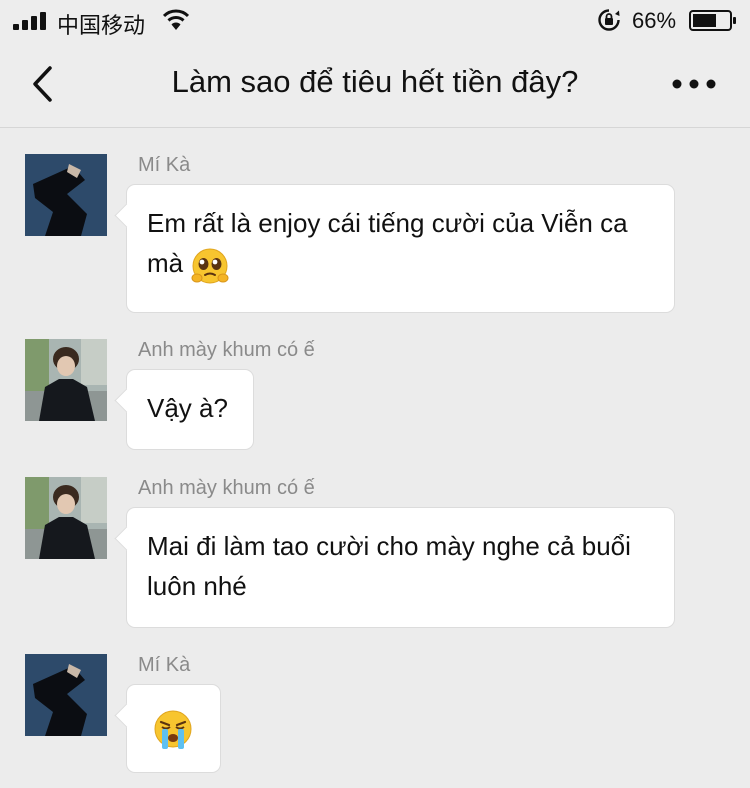  I want to click on rotation-lock-icon, so click(609, 20).